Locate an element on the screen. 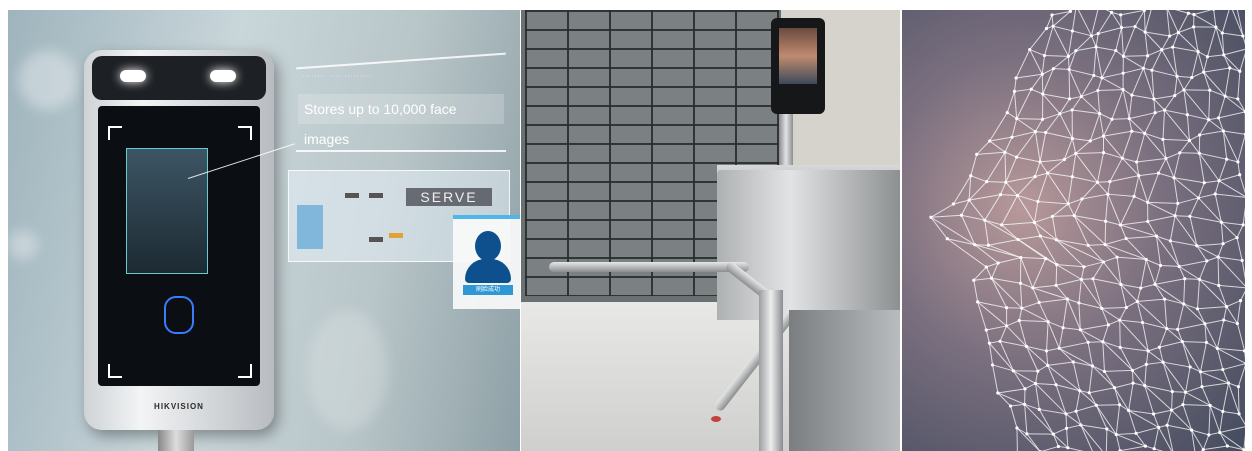 This screenshot has width=1252, height=451. background-bokeh is located at coordinates (48, 80).